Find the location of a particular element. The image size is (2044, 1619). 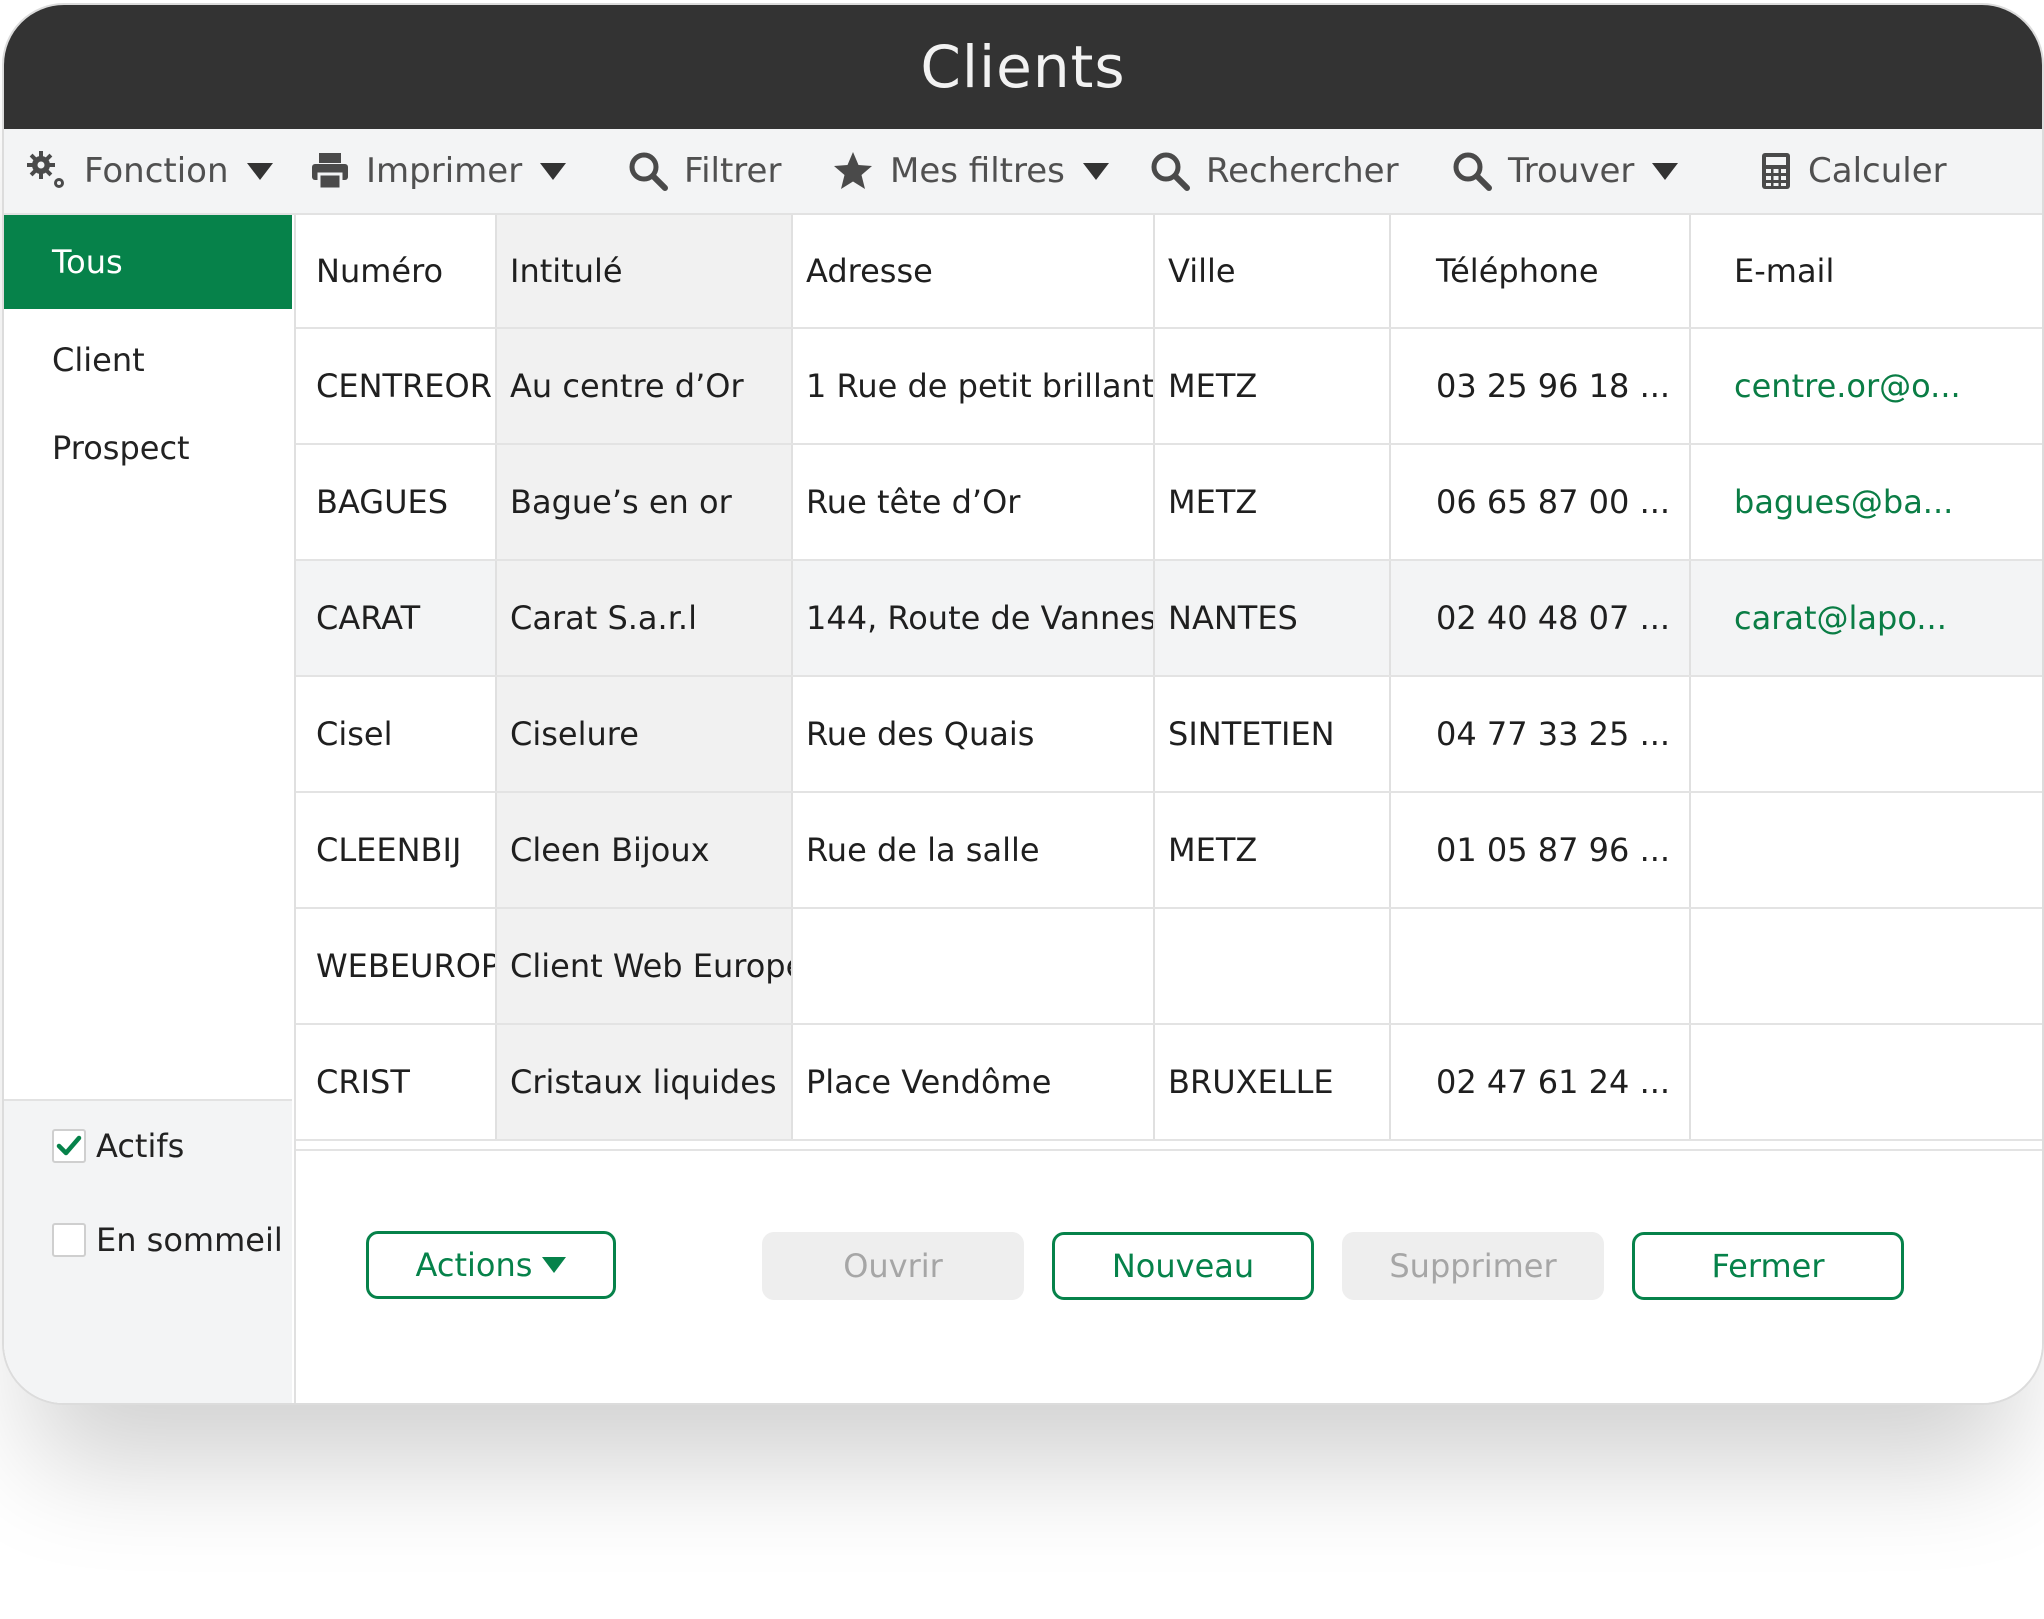

calculer-label: Calculer is located at coordinates (1877, 171).